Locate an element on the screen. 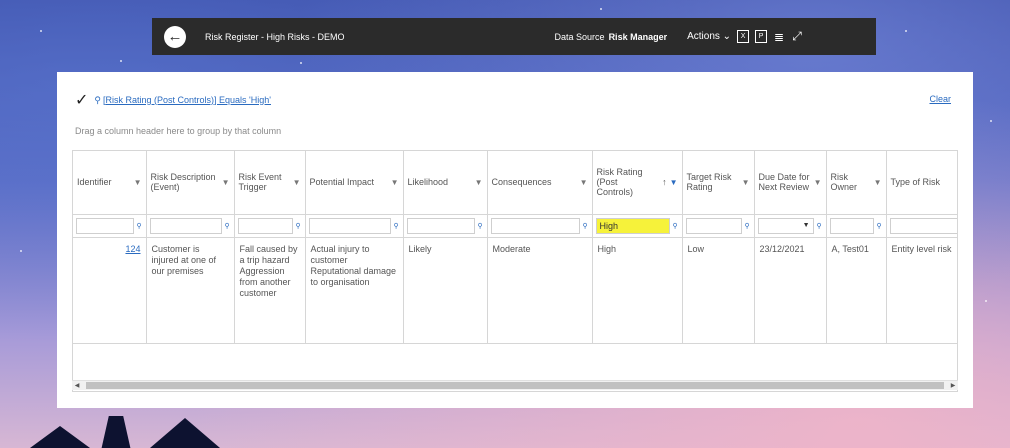 This screenshot has height=448, width=1010. scroll-right-icon: ▶ is located at coordinates (953, 385).